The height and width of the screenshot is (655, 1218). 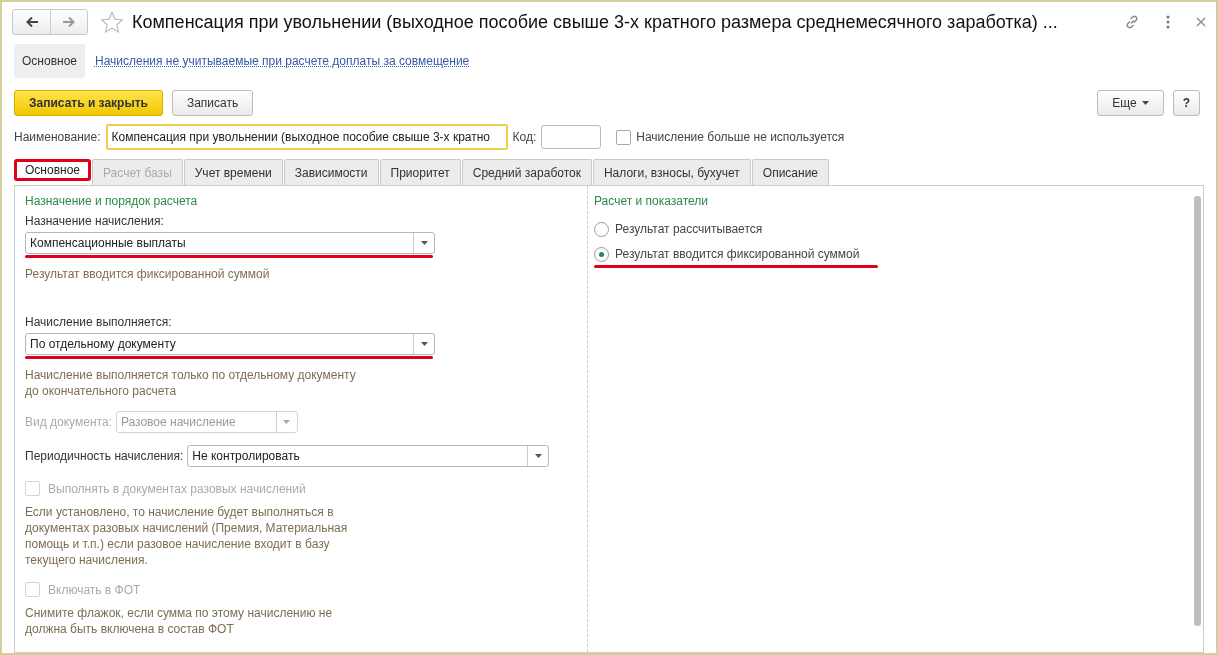 What do you see at coordinates (49, 61) in the screenshot?
I see `nav-tab: Основное` at bounding box center [49, 61].